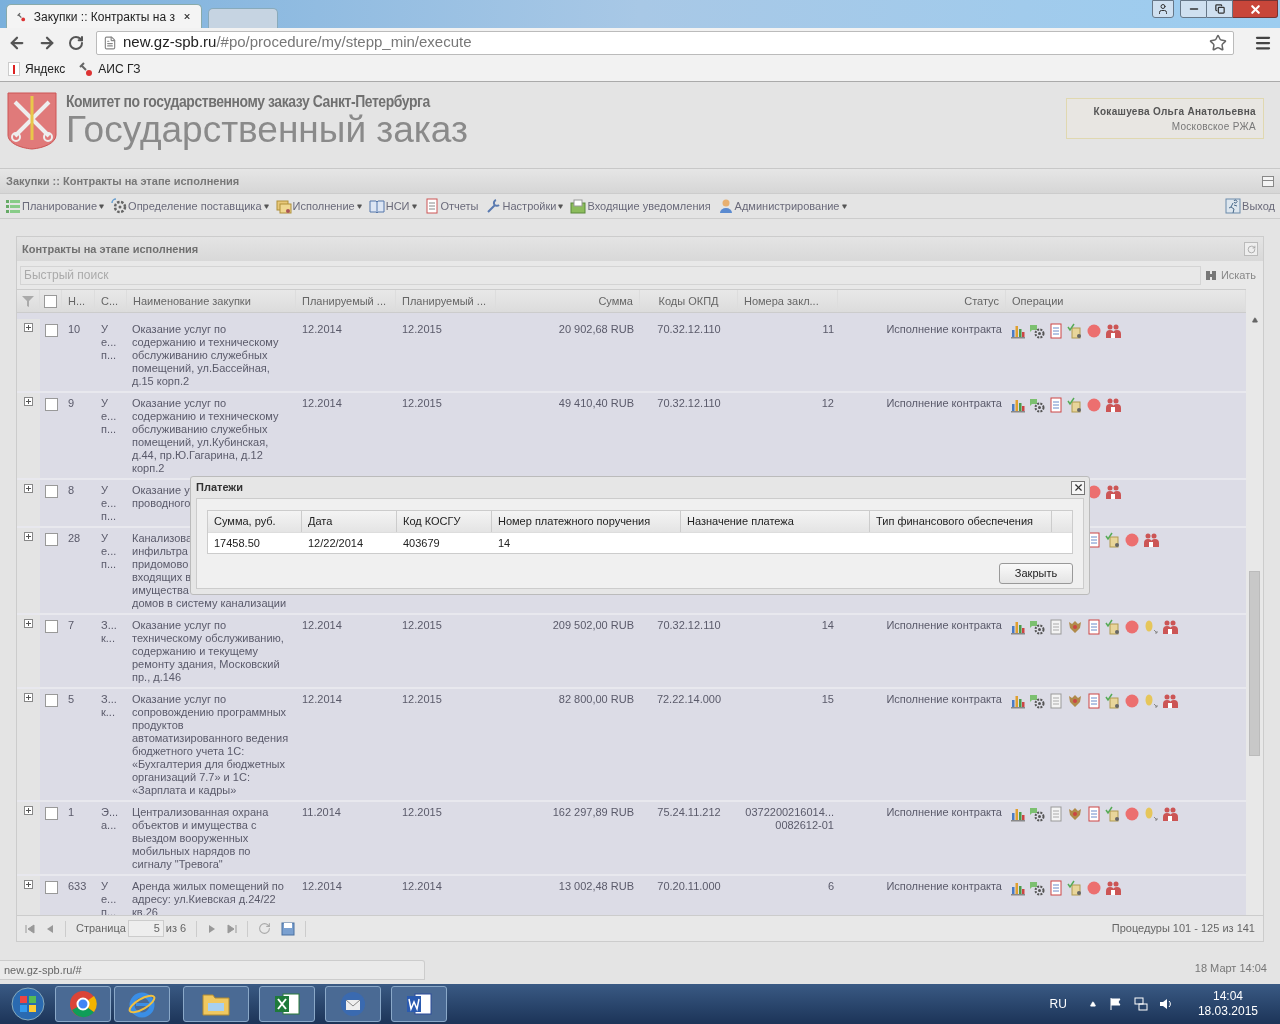 The width and height of the screenshot is (1280, 1024). I want to click on bookmark-star-icon, so click(1218, 42).